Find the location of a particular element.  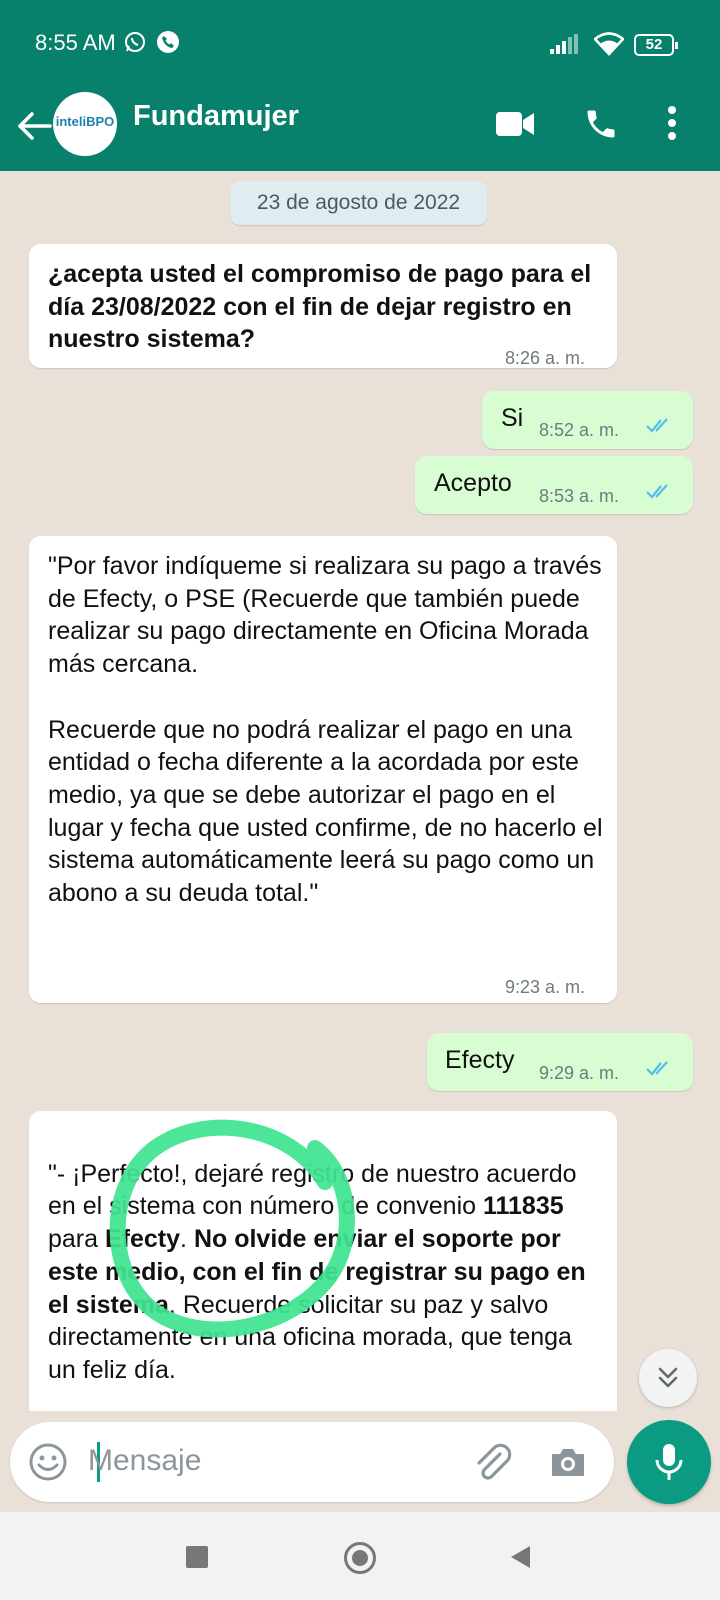

back-arrow-icon is located at coordinates (34, 126).